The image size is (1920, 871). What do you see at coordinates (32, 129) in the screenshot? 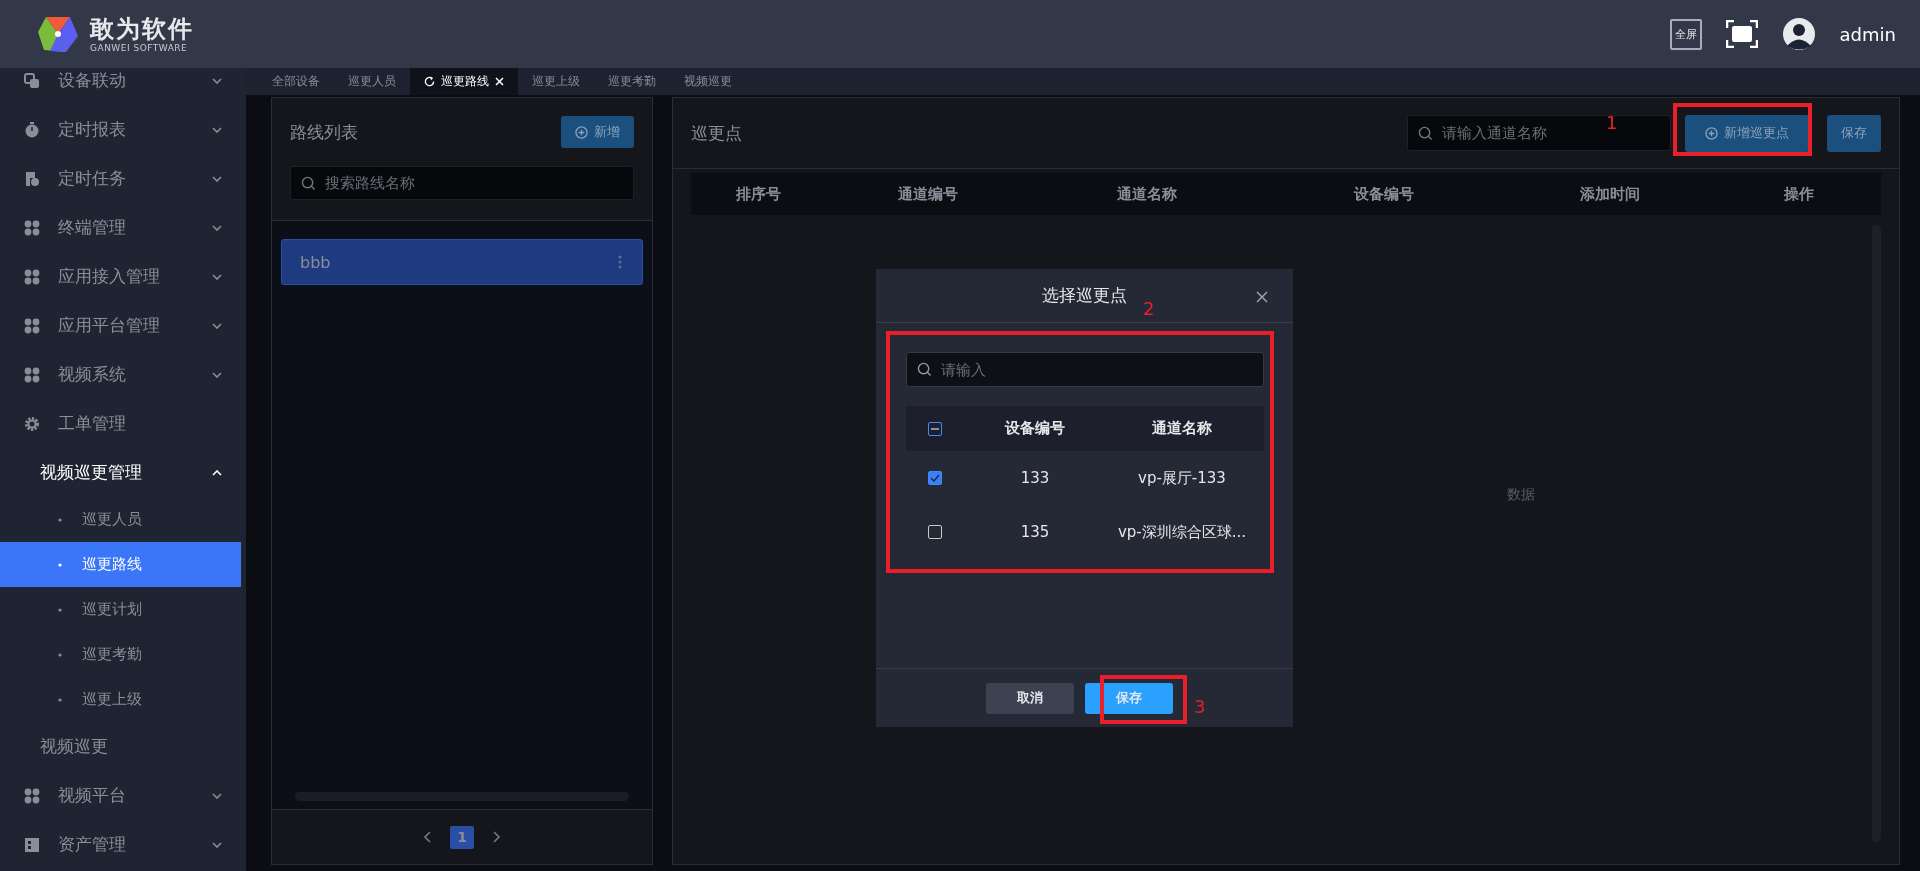
I see `stopwatch-icon` at bounding box center [32, 129].